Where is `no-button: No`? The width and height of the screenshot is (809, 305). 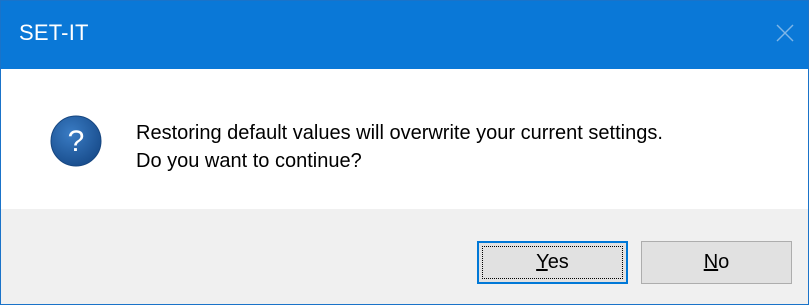 no-button: No is located at coordinates (716, 262).